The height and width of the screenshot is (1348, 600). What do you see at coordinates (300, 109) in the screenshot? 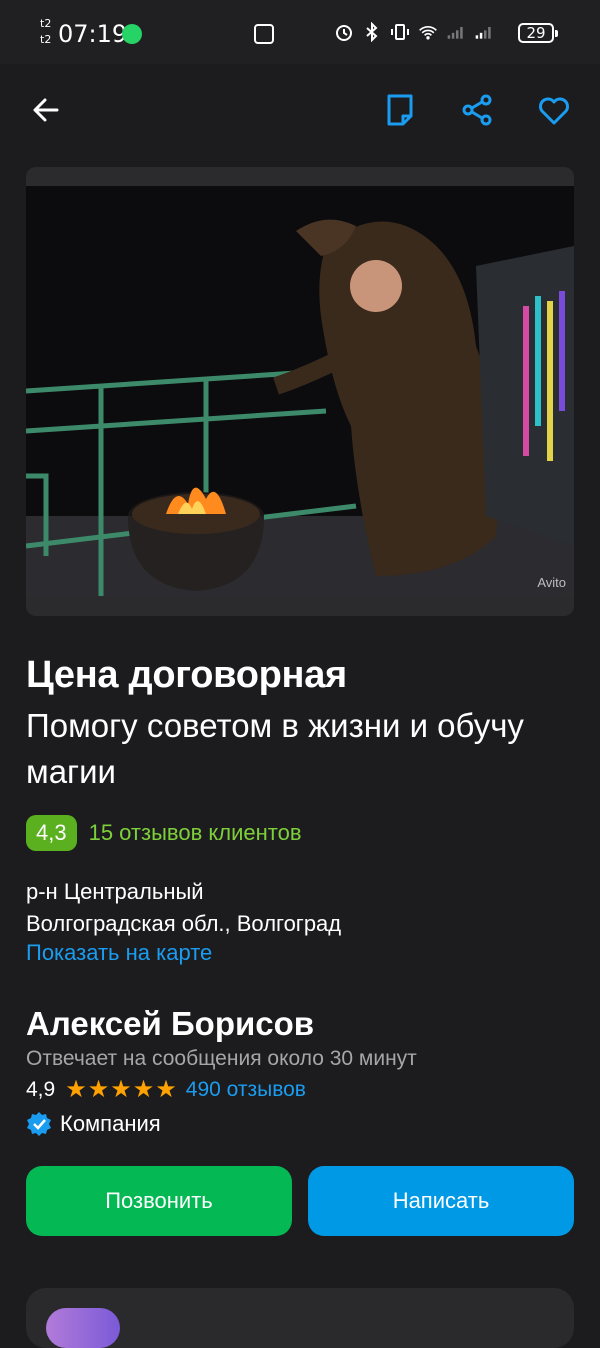
I see `top-app-bar` at bounding box center [300, 109].